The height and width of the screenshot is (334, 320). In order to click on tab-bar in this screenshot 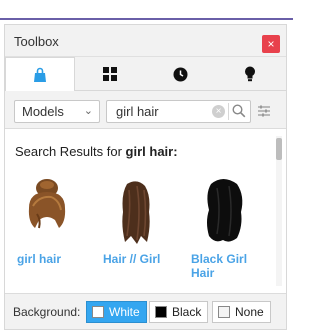, I will do `click(145, 74)`.